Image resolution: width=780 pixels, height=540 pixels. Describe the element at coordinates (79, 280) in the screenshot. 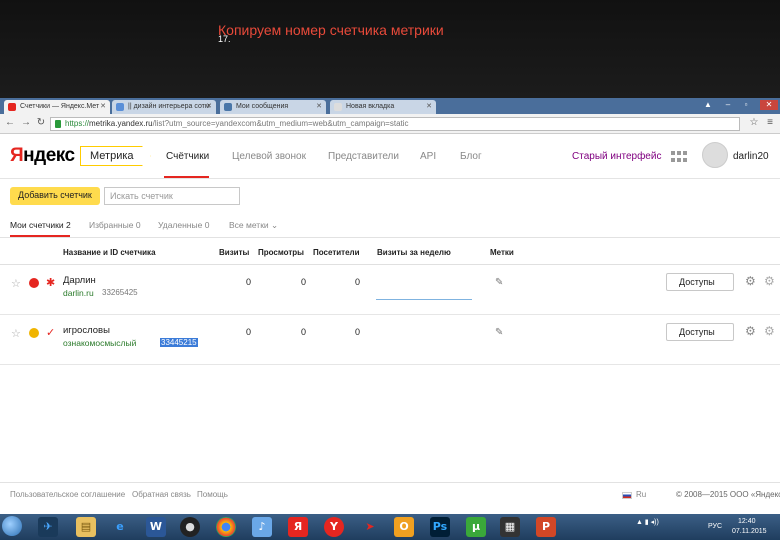

I see `counter-name: Дарлин` at that location.